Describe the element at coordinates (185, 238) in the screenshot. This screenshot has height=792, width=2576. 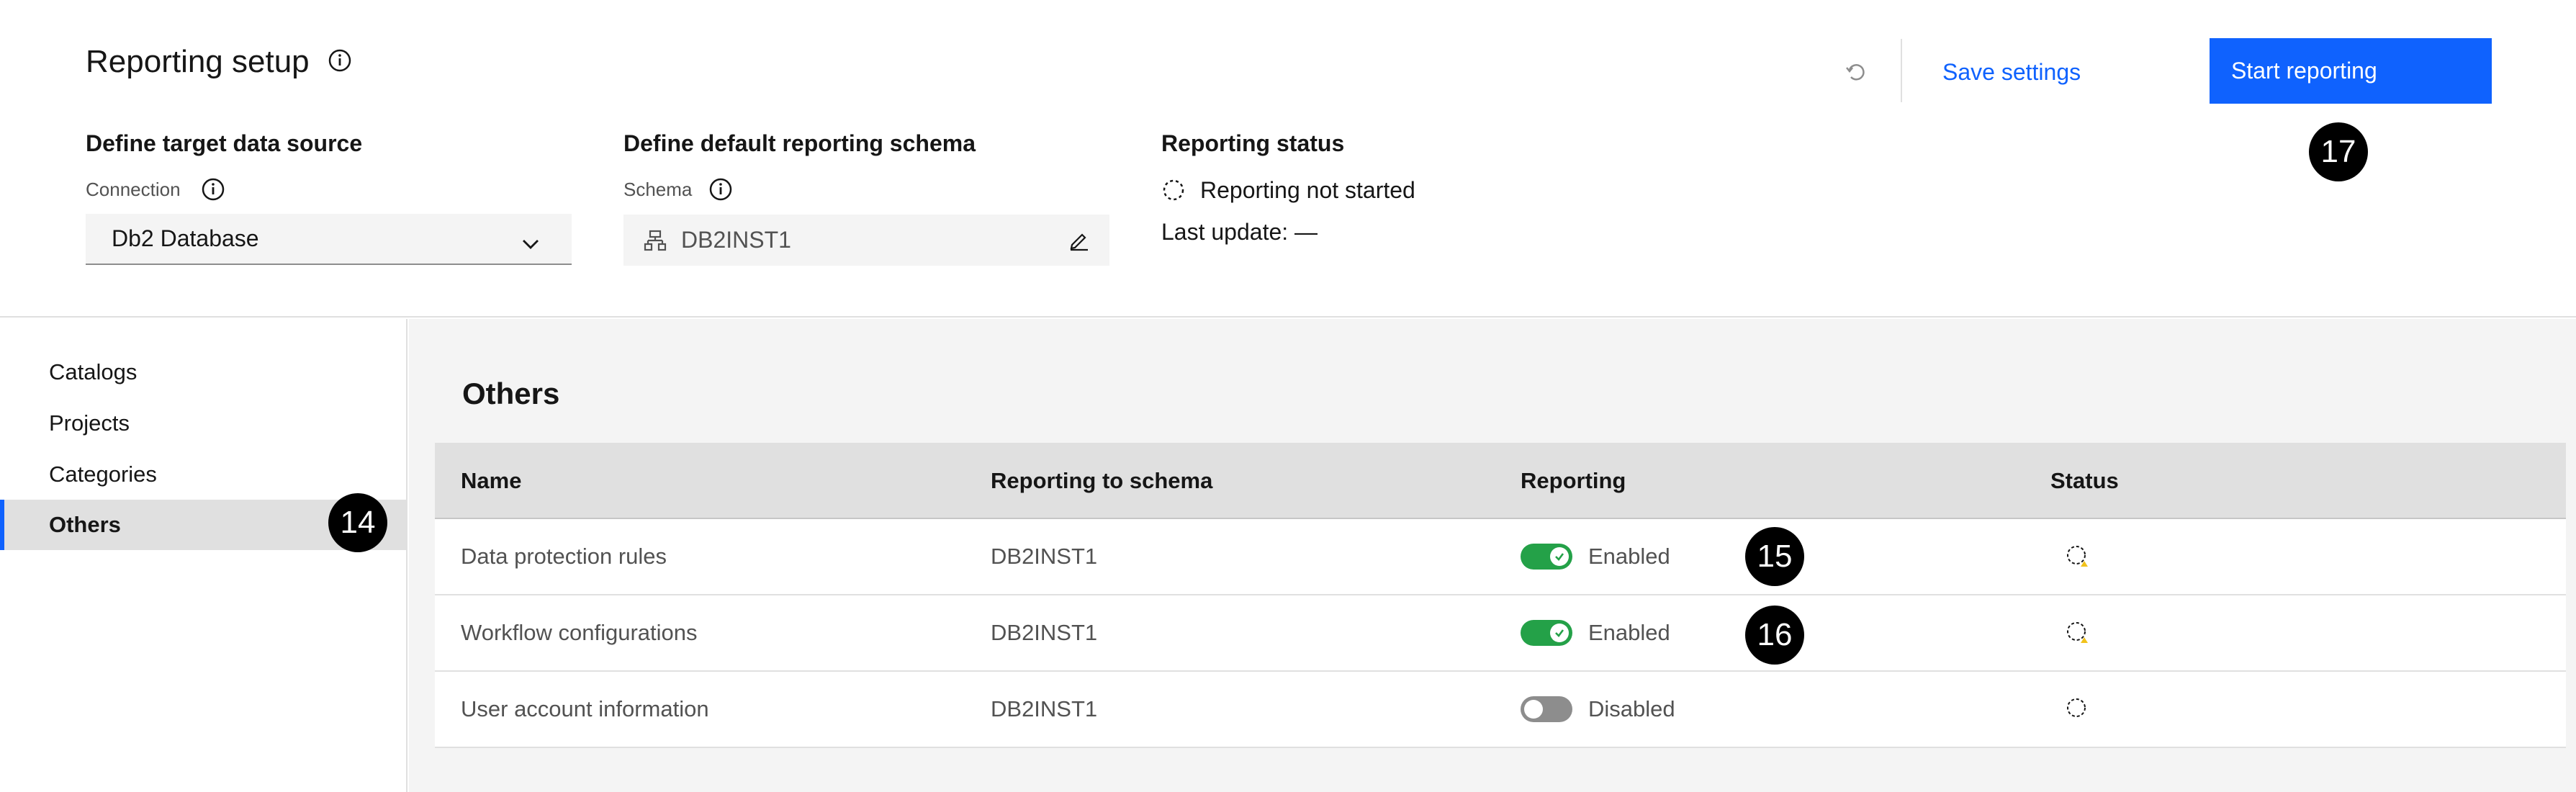
I see `connection-value: Db2 Database` at that location.